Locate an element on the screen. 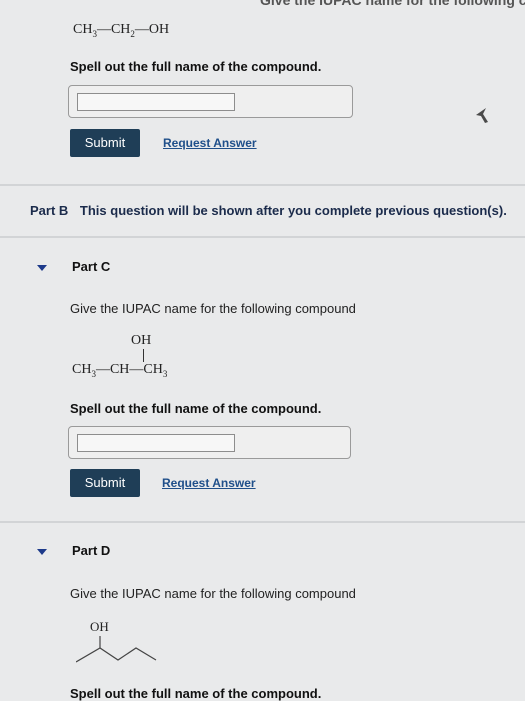  part-c-oh-label: OH is located at coordinates (141, 340).